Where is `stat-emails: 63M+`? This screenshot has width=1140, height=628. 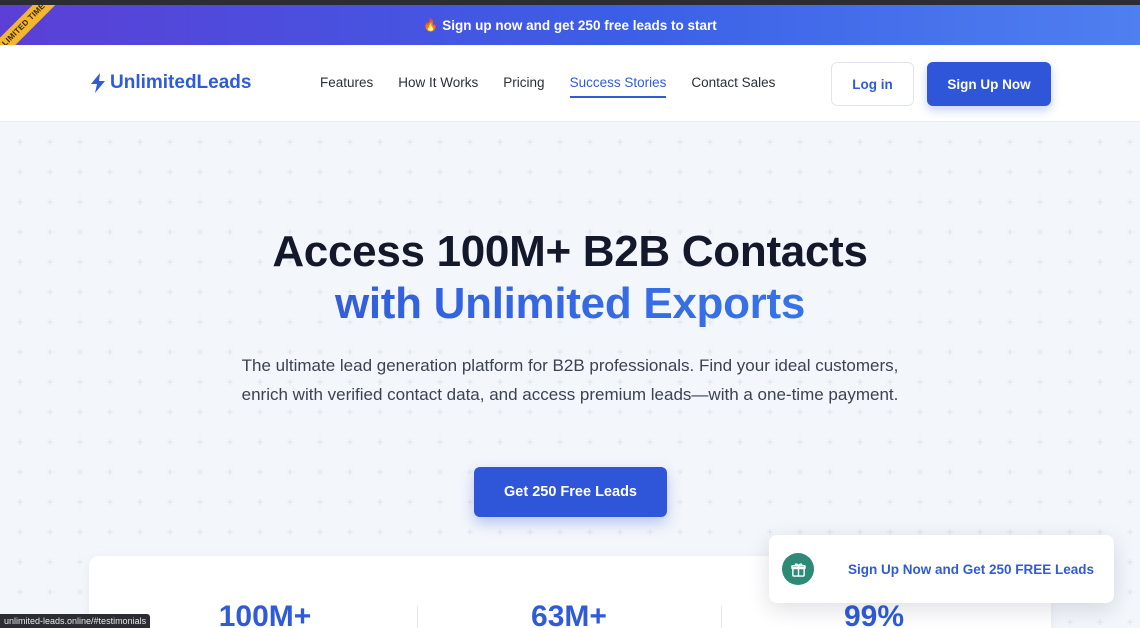
stat-emails: 63M+ is located at coordinates (569, 614).